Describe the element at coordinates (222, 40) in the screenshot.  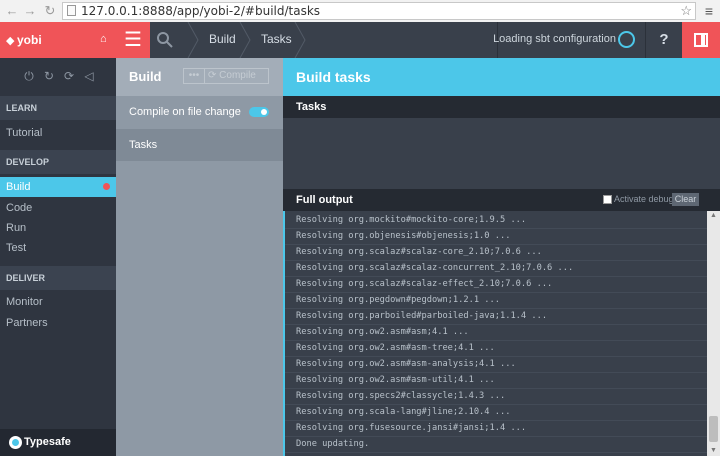
I see `breadcrumb-build: Build` at that location.